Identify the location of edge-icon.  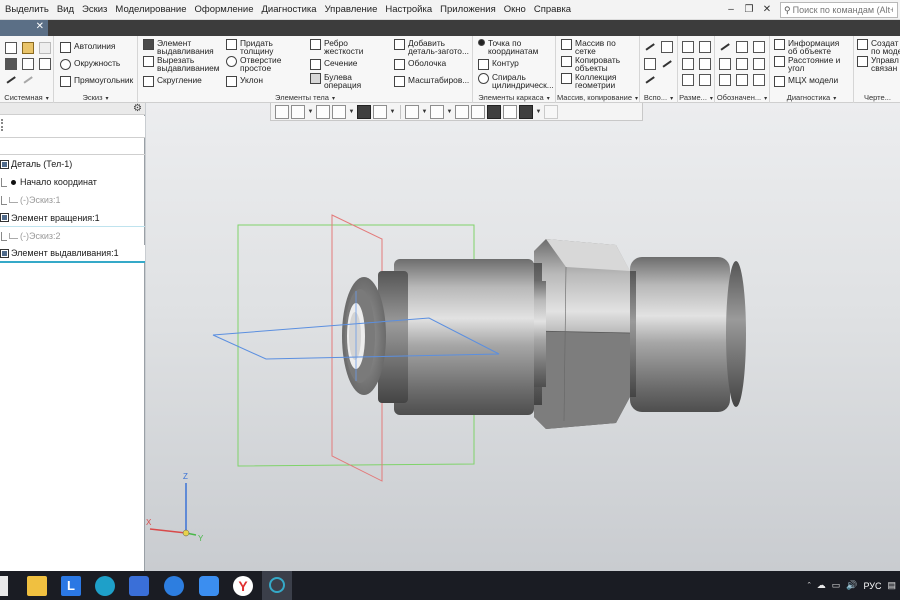
(105, 586).